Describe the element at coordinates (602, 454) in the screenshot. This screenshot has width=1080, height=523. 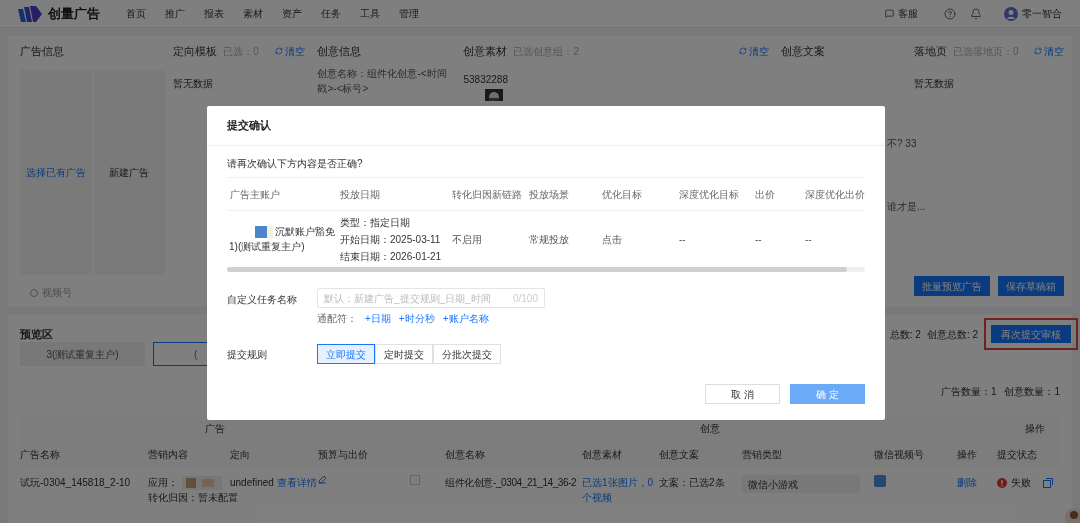
I see `column-header: 创意素材` at that location.